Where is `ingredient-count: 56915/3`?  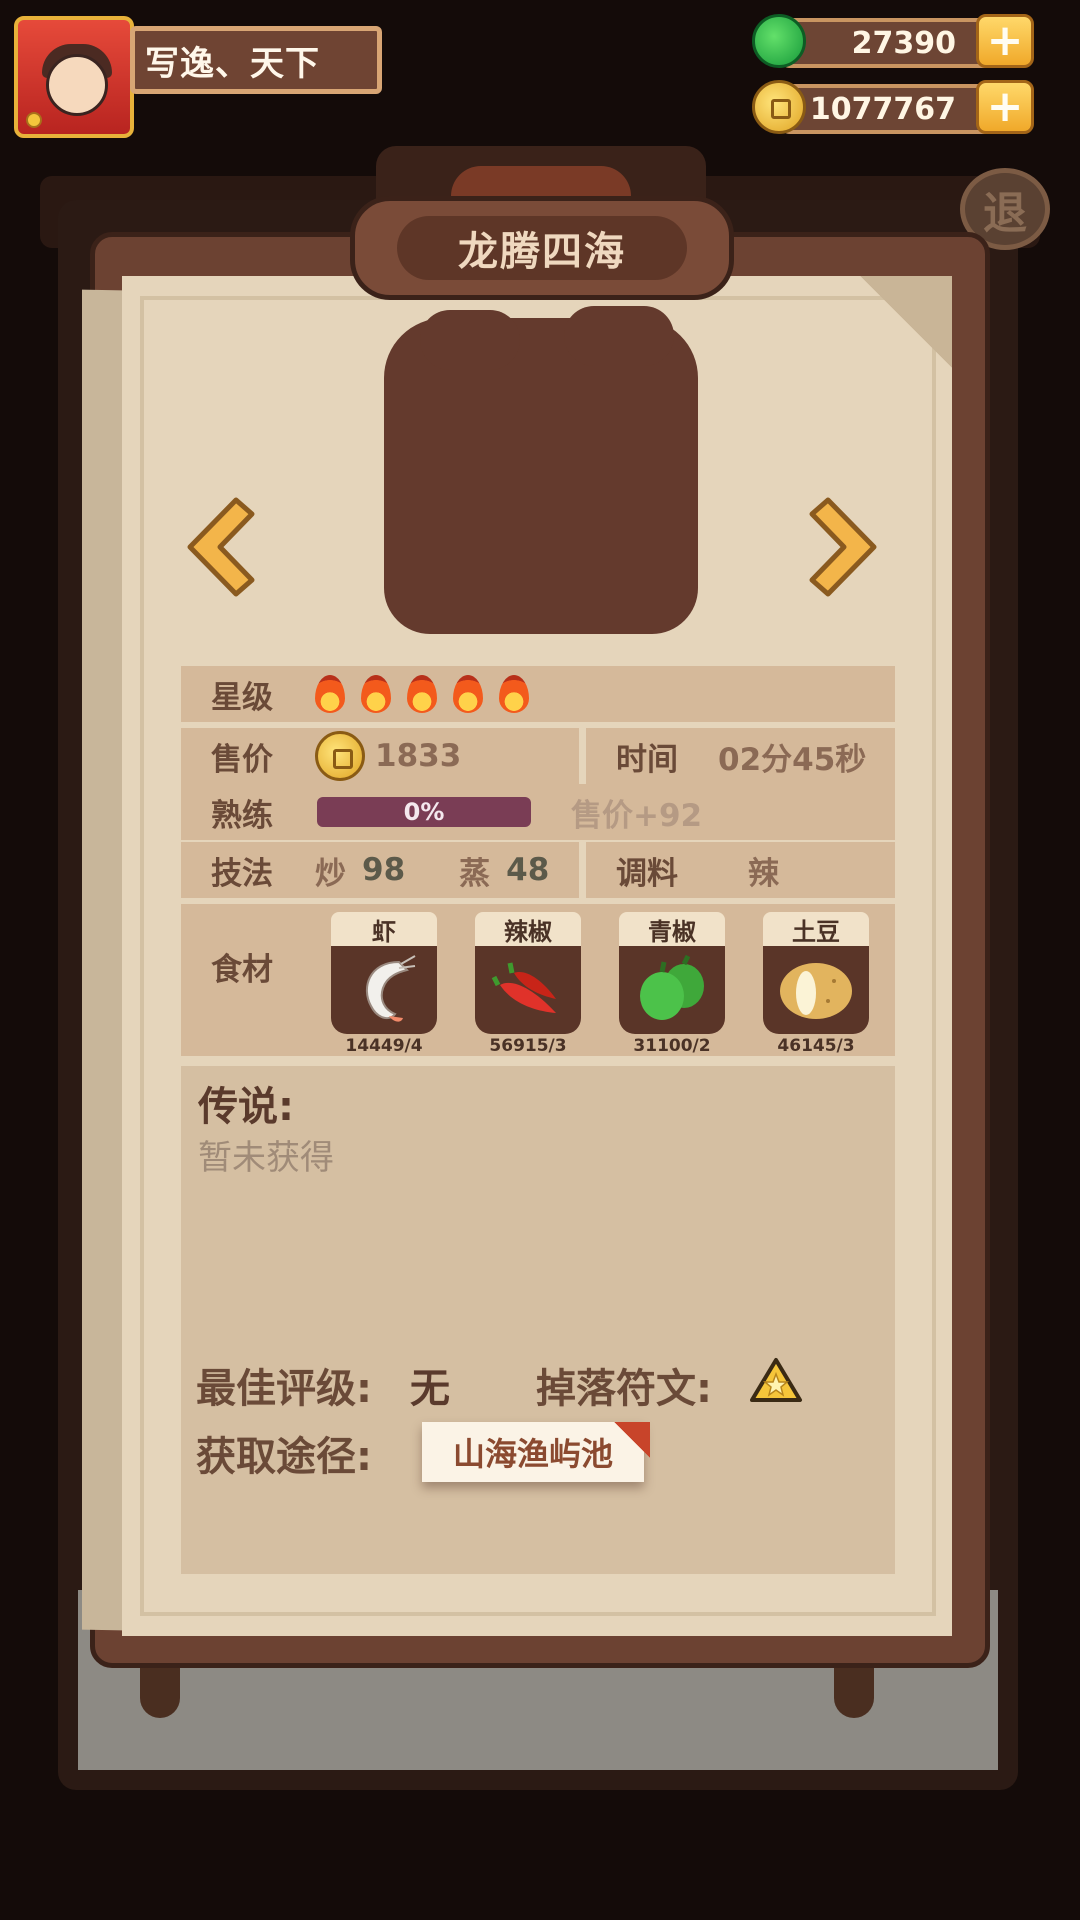 ingredient-count: 56915/3 is located at coordinates (528, 1046).